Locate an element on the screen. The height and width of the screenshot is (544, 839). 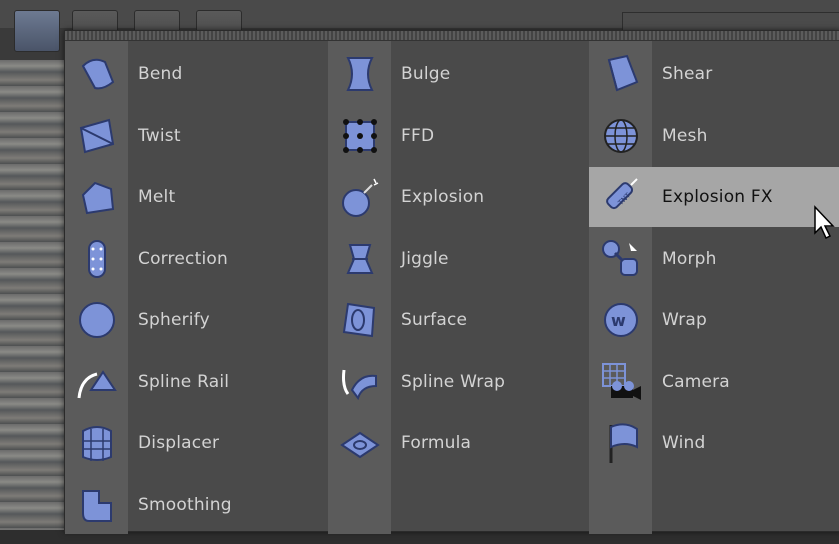
menu-item-label: Spherify is located at coordinates (174, 320).